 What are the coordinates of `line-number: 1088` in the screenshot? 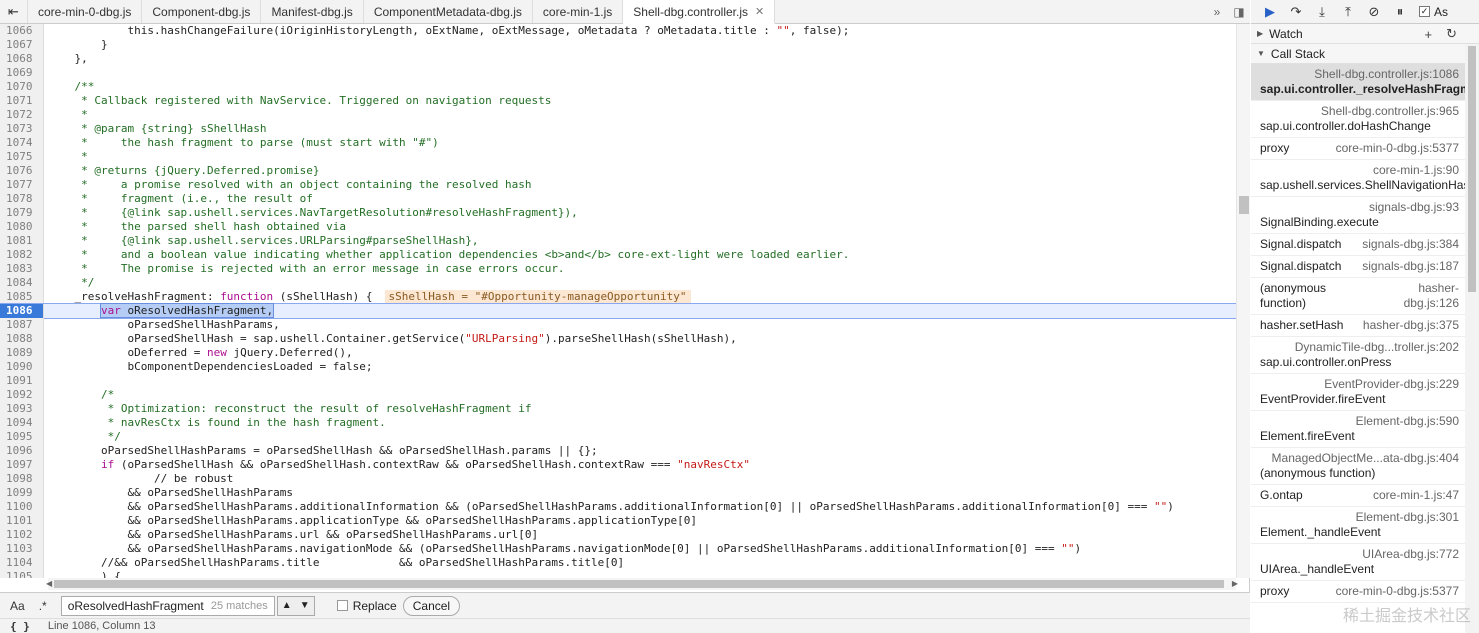 It's located at (22, 339).